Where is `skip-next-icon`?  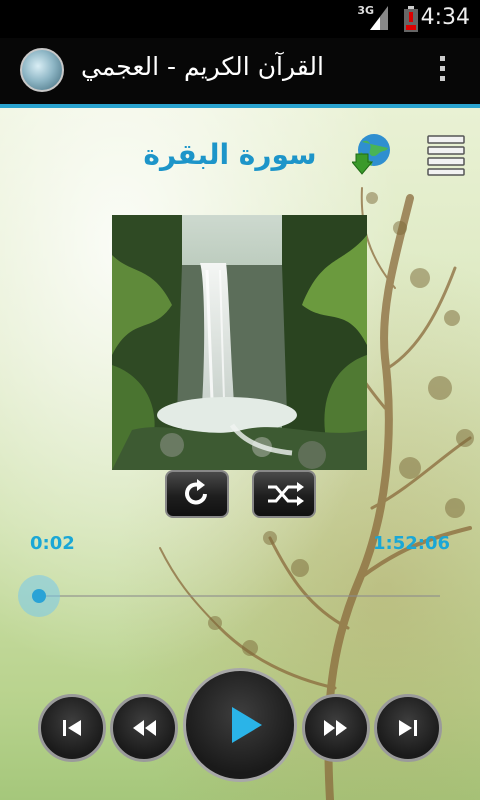
skip-next-icon is located at coordinates (408, 728).